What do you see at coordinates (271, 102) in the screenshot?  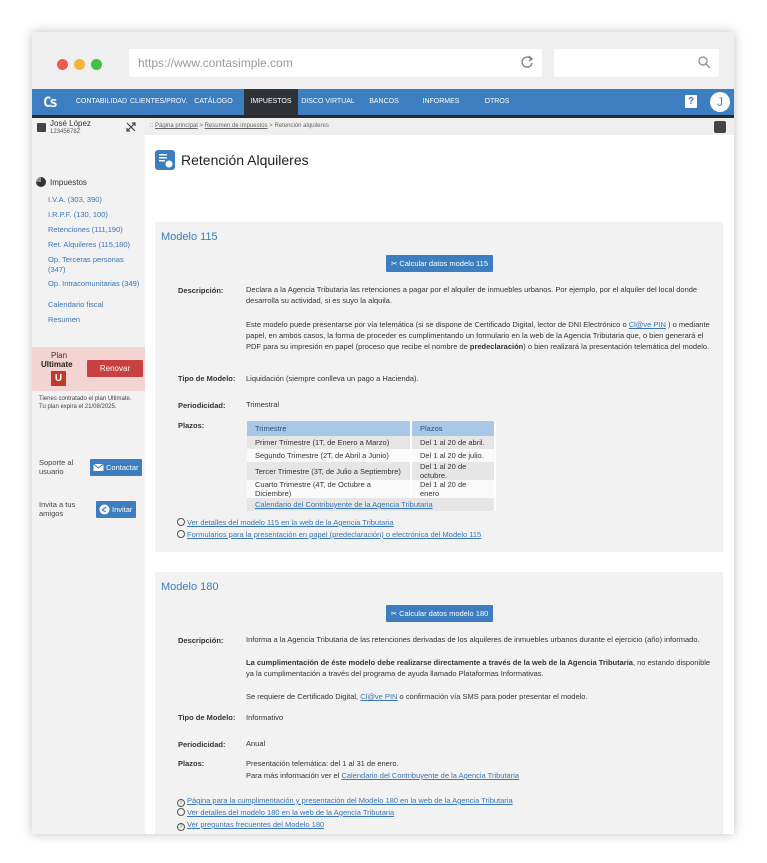 I see `nav-impuestos: IMPUESTOS` at bounding box center [271, 102].